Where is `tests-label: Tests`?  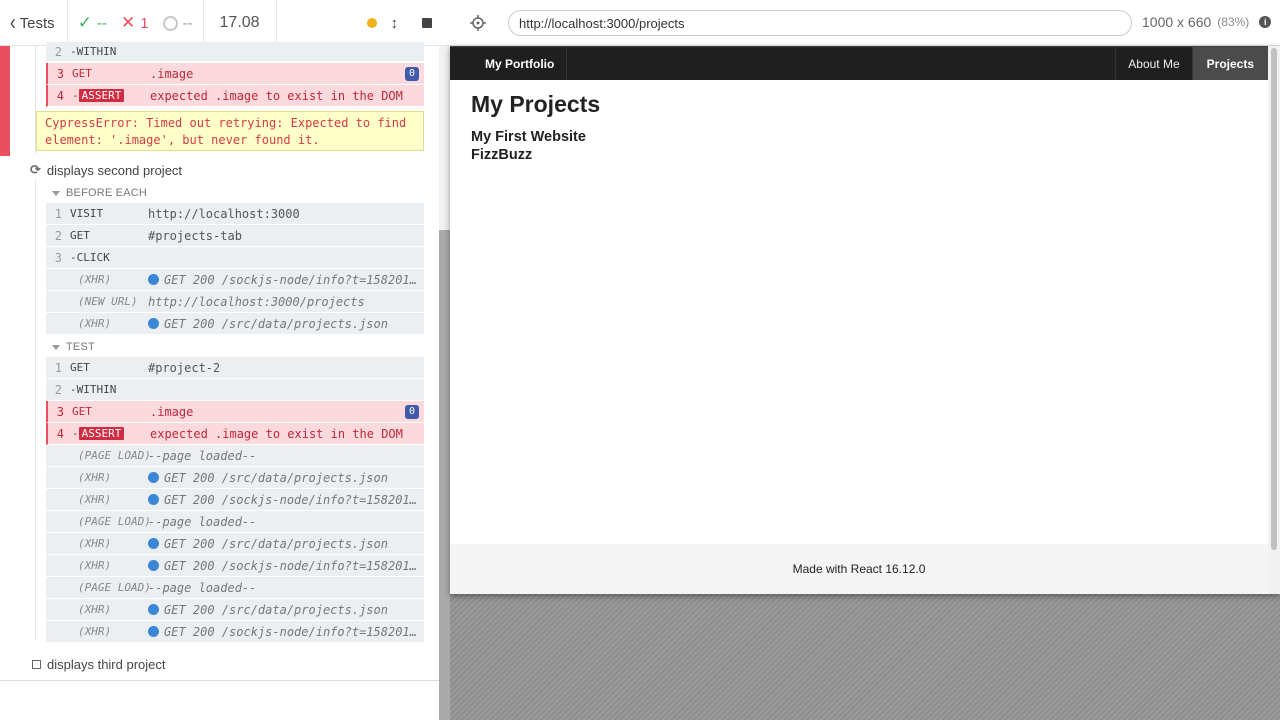
tests-label: Tests is located at coordinates (37, 23).